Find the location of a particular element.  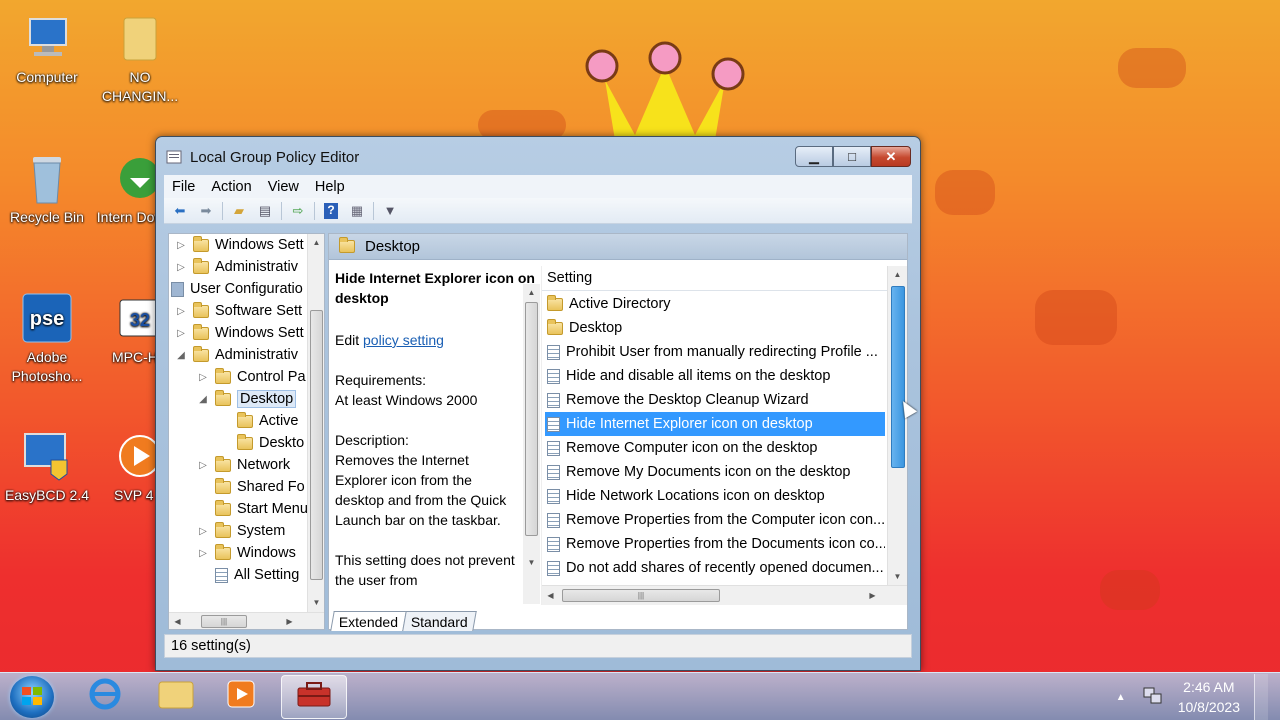

taskbar-group-policy-editor is located at coordinates (314, 697).